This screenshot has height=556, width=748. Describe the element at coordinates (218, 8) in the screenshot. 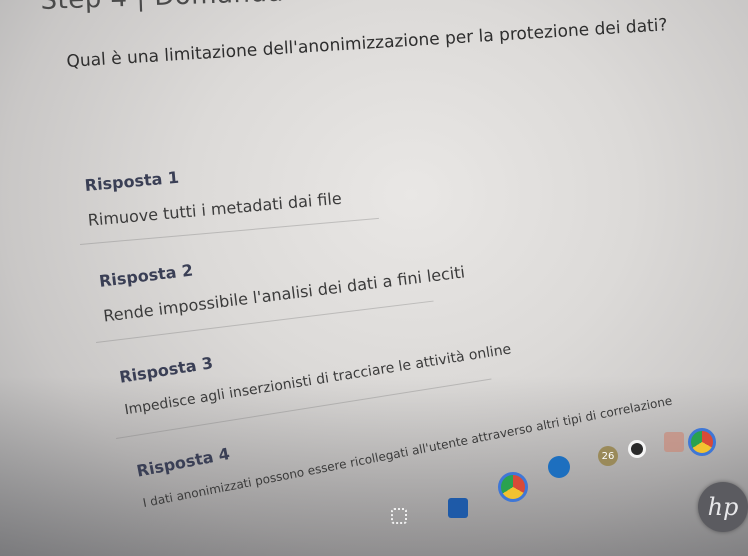

I see `step-header: Step 4 | Domanda 7 di 42:` at that location.